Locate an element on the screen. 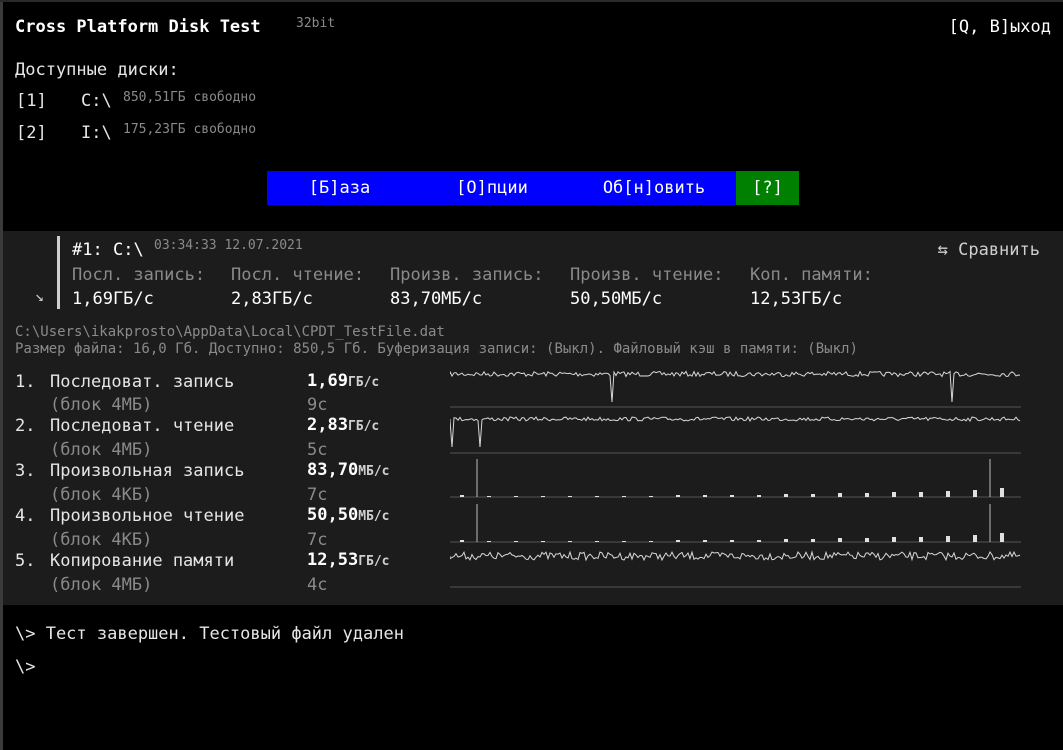  test-result-3: 83,70МБ/с is located at coordinates (348, 470).